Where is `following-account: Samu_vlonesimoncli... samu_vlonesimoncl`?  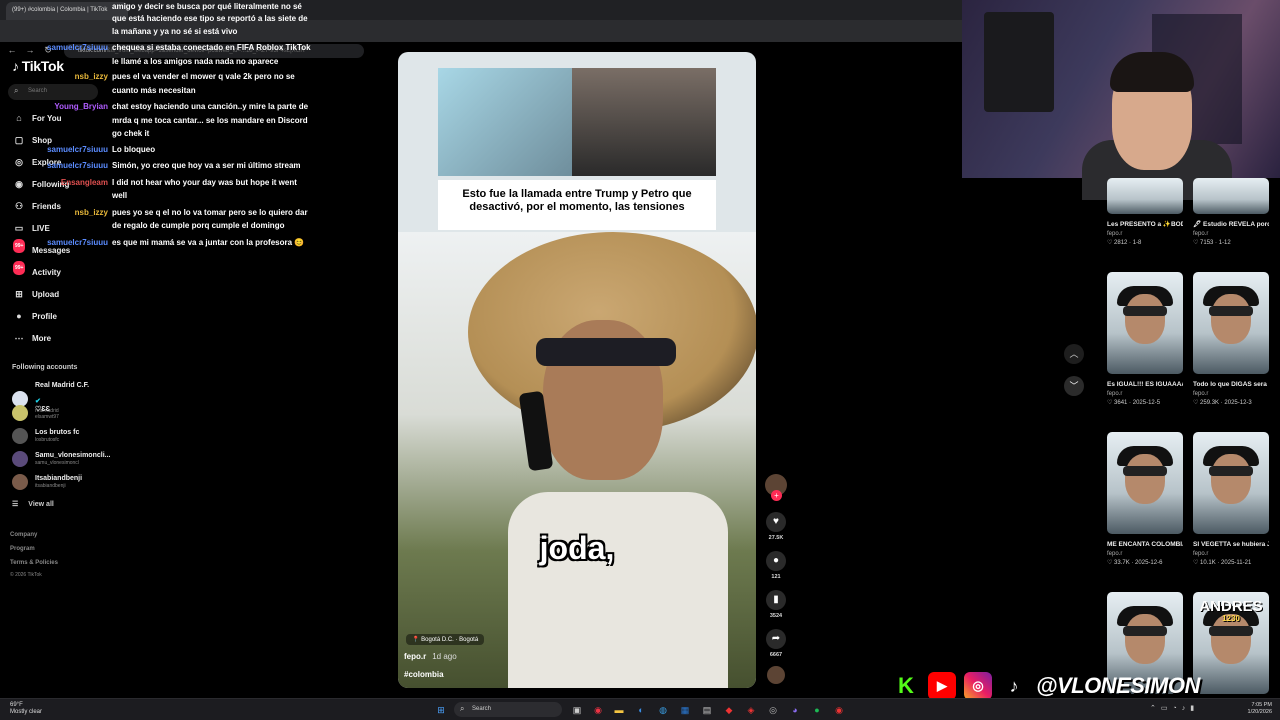 following-account: Samu_vlonesimoncli... samu_vlonesimoncl is located at coordinates (61, 459).